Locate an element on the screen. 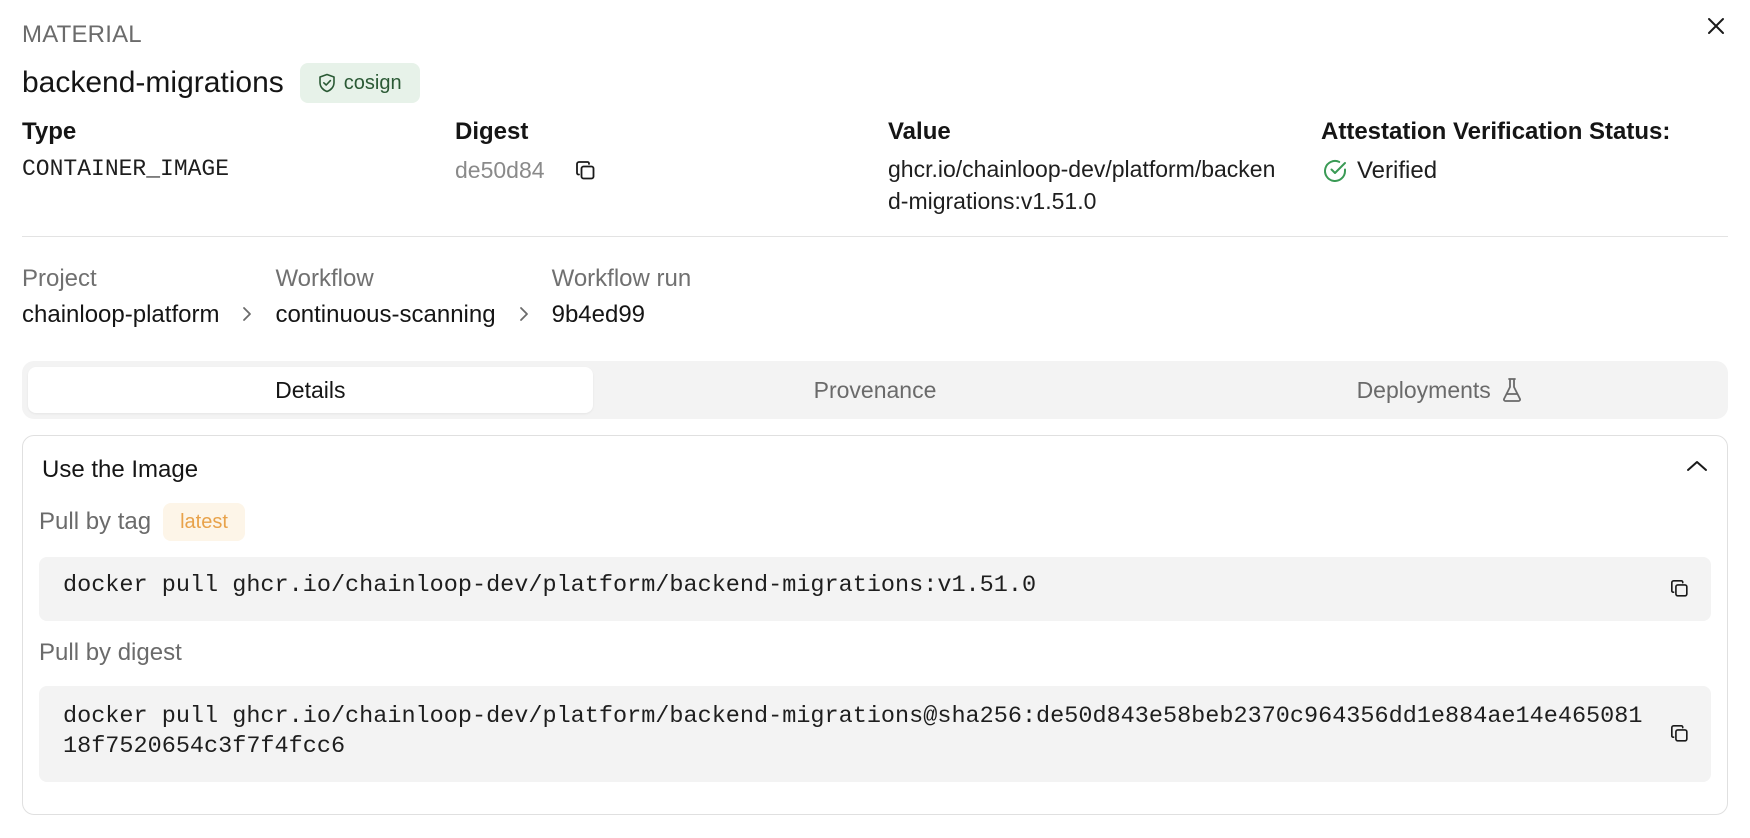 Image resolution: width=1750 pixels, height=838 pixels. cosign-badge: cosign is located at coordinates (359, 83).